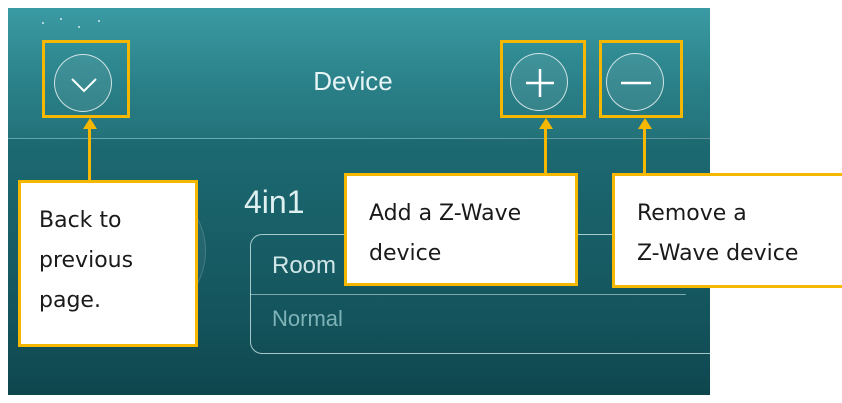 The height and width of the screenshot is (403, 842). Describe the element at coordinates (304, 265) in the screenshot. I see `room-label: Room` at that location.